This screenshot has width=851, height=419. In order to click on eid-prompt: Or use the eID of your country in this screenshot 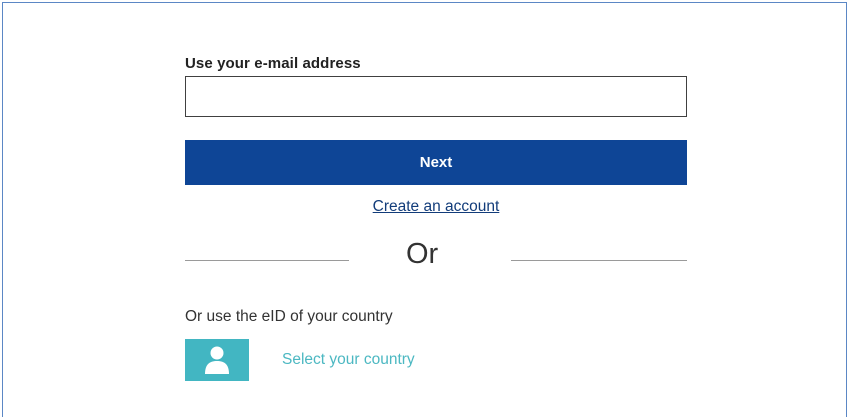, I will do `click(289, 316)`.